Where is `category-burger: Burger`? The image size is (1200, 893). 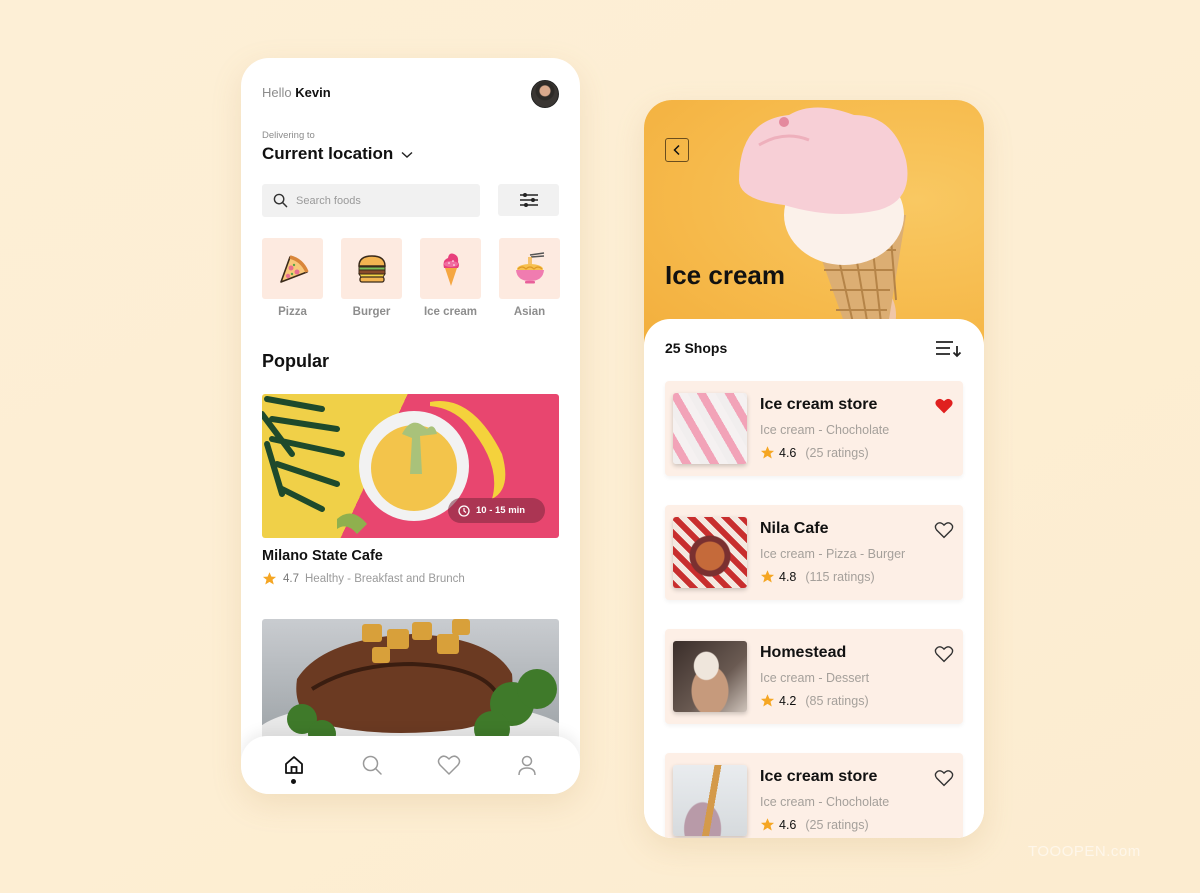 category-burger: Burger is located at coordinates (371, 278).